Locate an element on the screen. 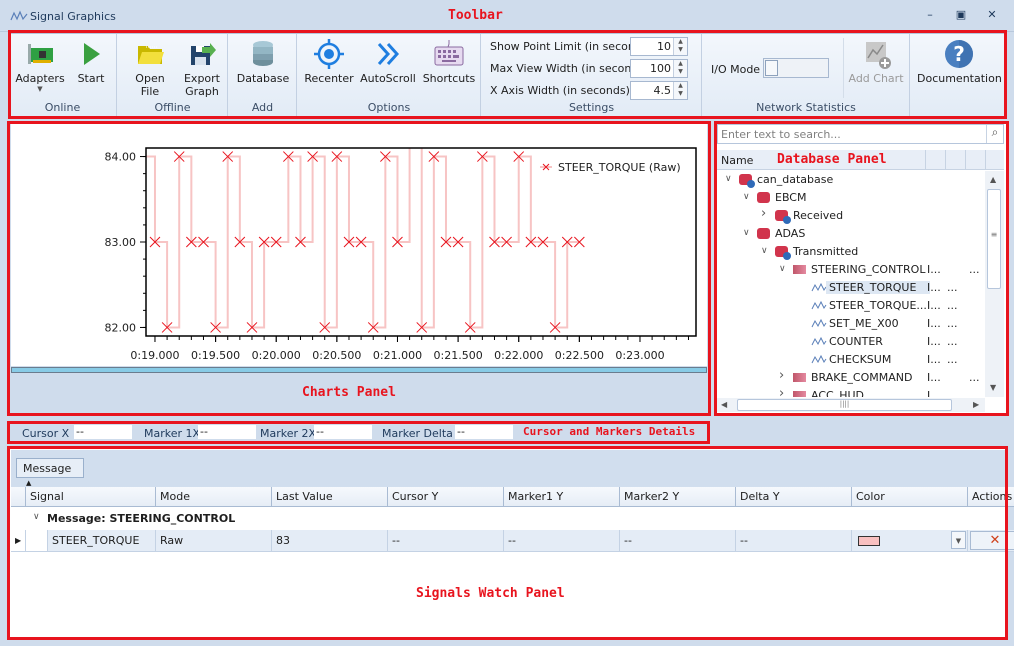 The image size is (1014, 646). cell-last-value: 83 is located at coordinates (330, 541).